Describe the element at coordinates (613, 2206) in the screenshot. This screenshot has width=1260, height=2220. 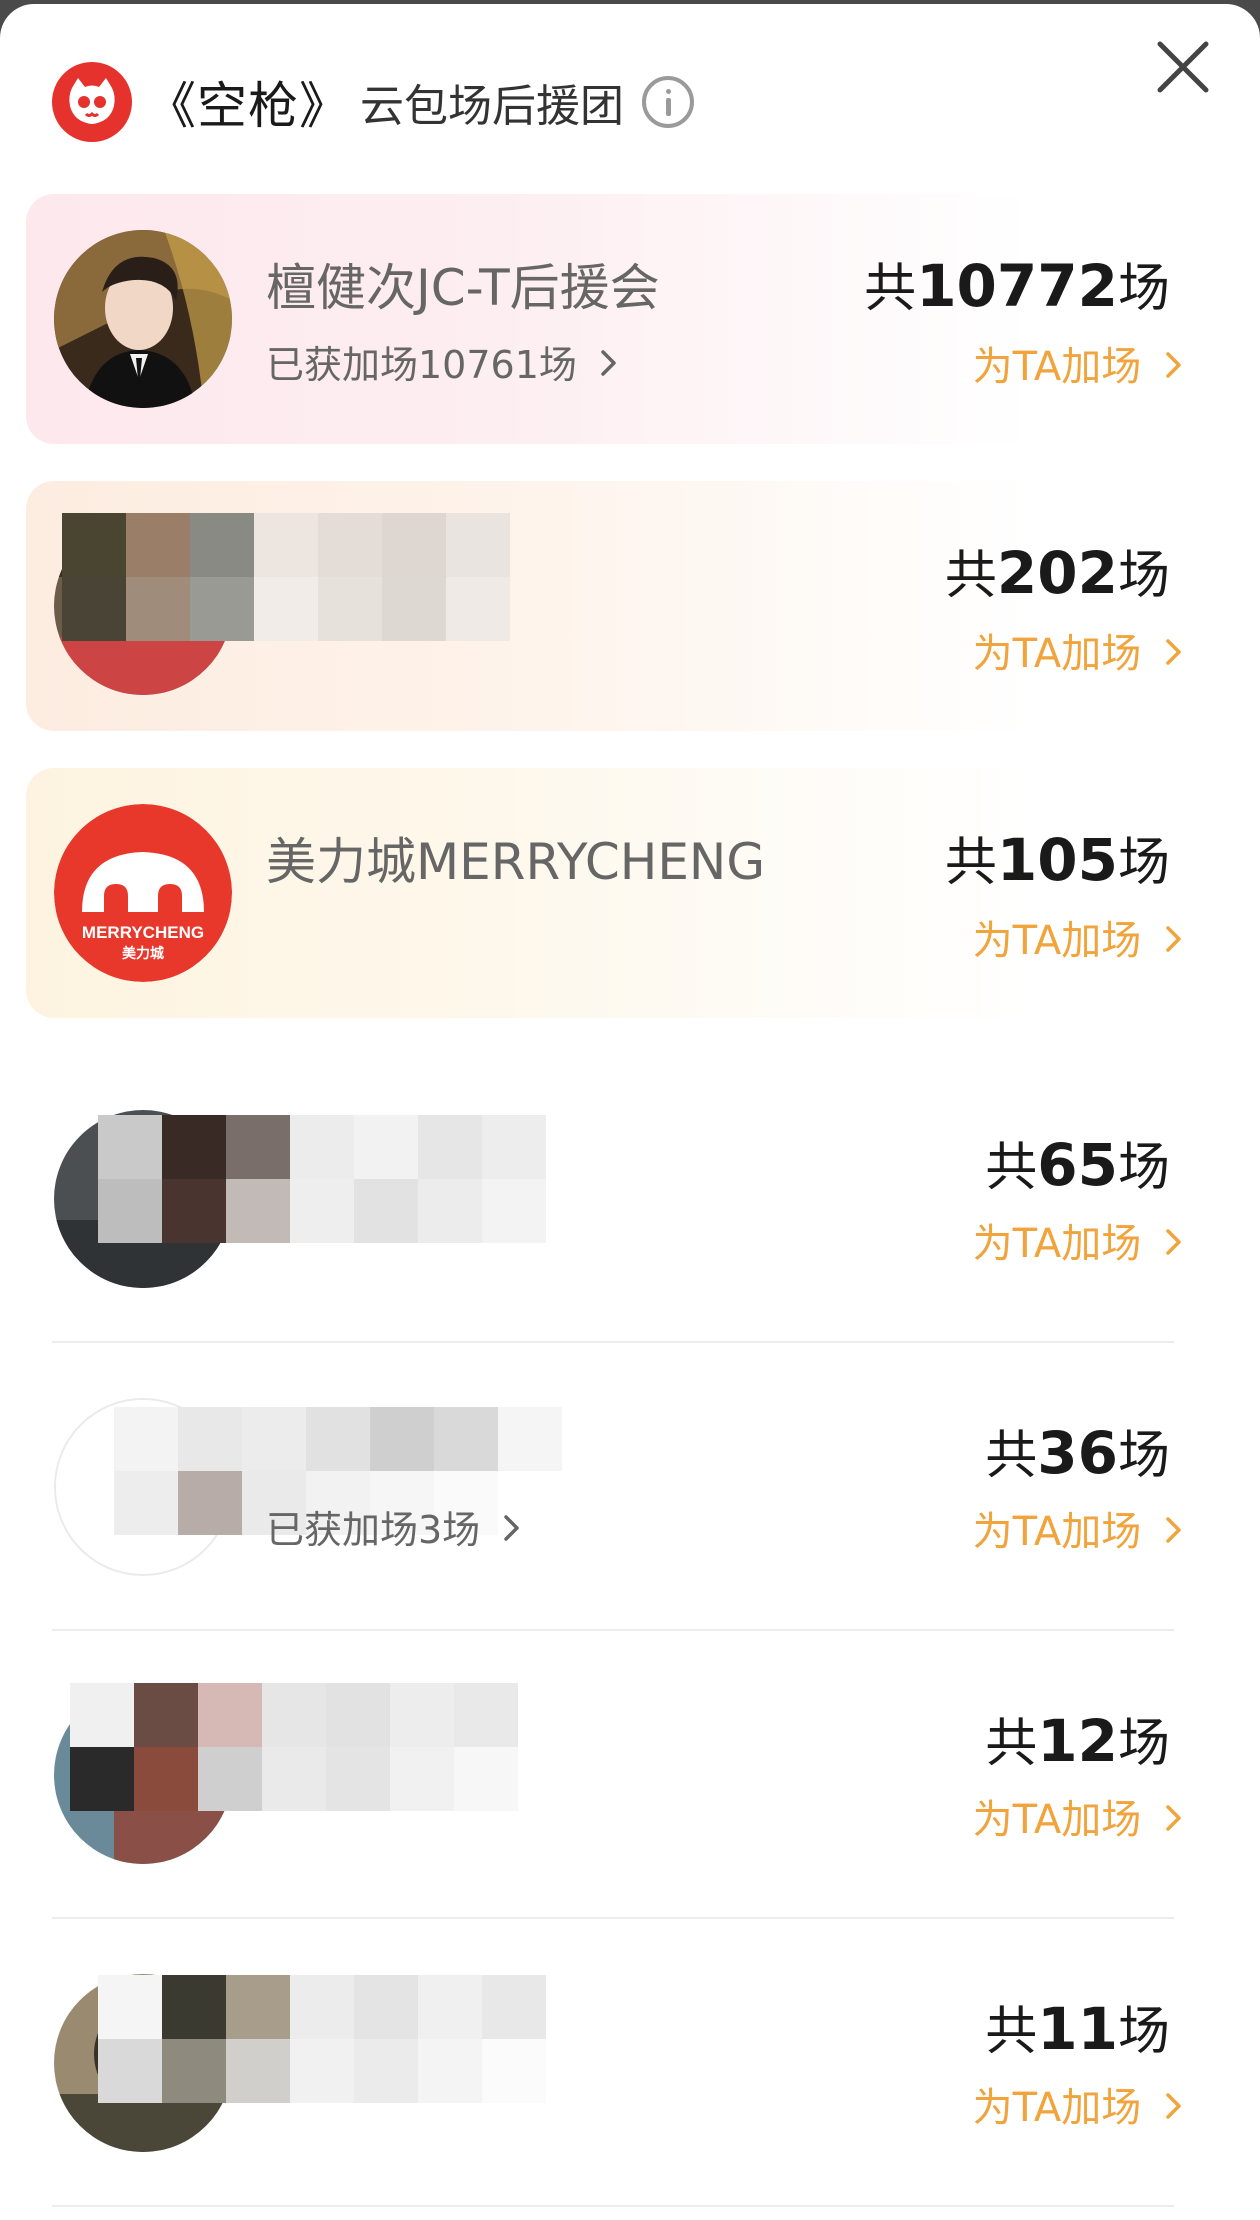
I see `row-divider` at that location.